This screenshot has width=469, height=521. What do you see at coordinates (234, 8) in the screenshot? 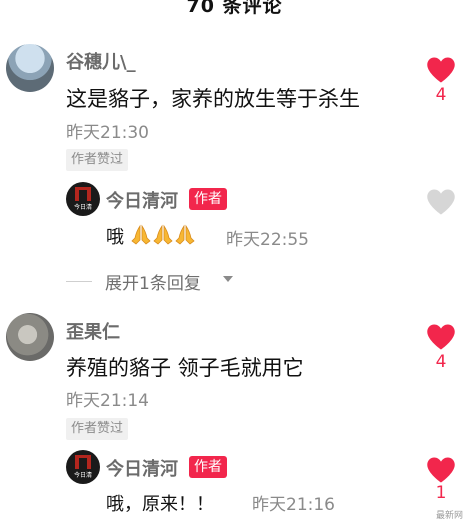
I see `comments-count-title: 70 条评论` at bounding box center [234, 8].